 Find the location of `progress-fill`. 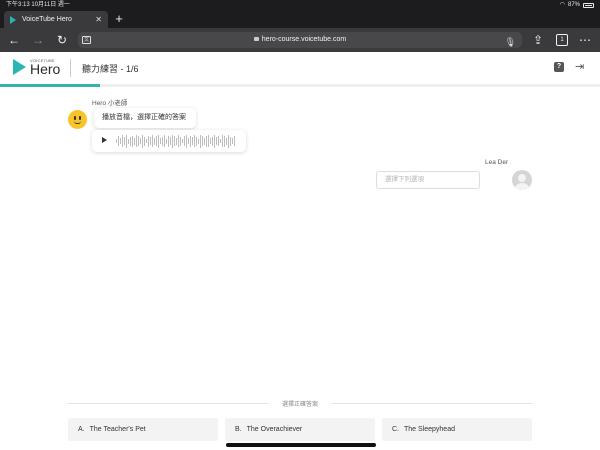

progress-fill is located at coordinates (50, 85).